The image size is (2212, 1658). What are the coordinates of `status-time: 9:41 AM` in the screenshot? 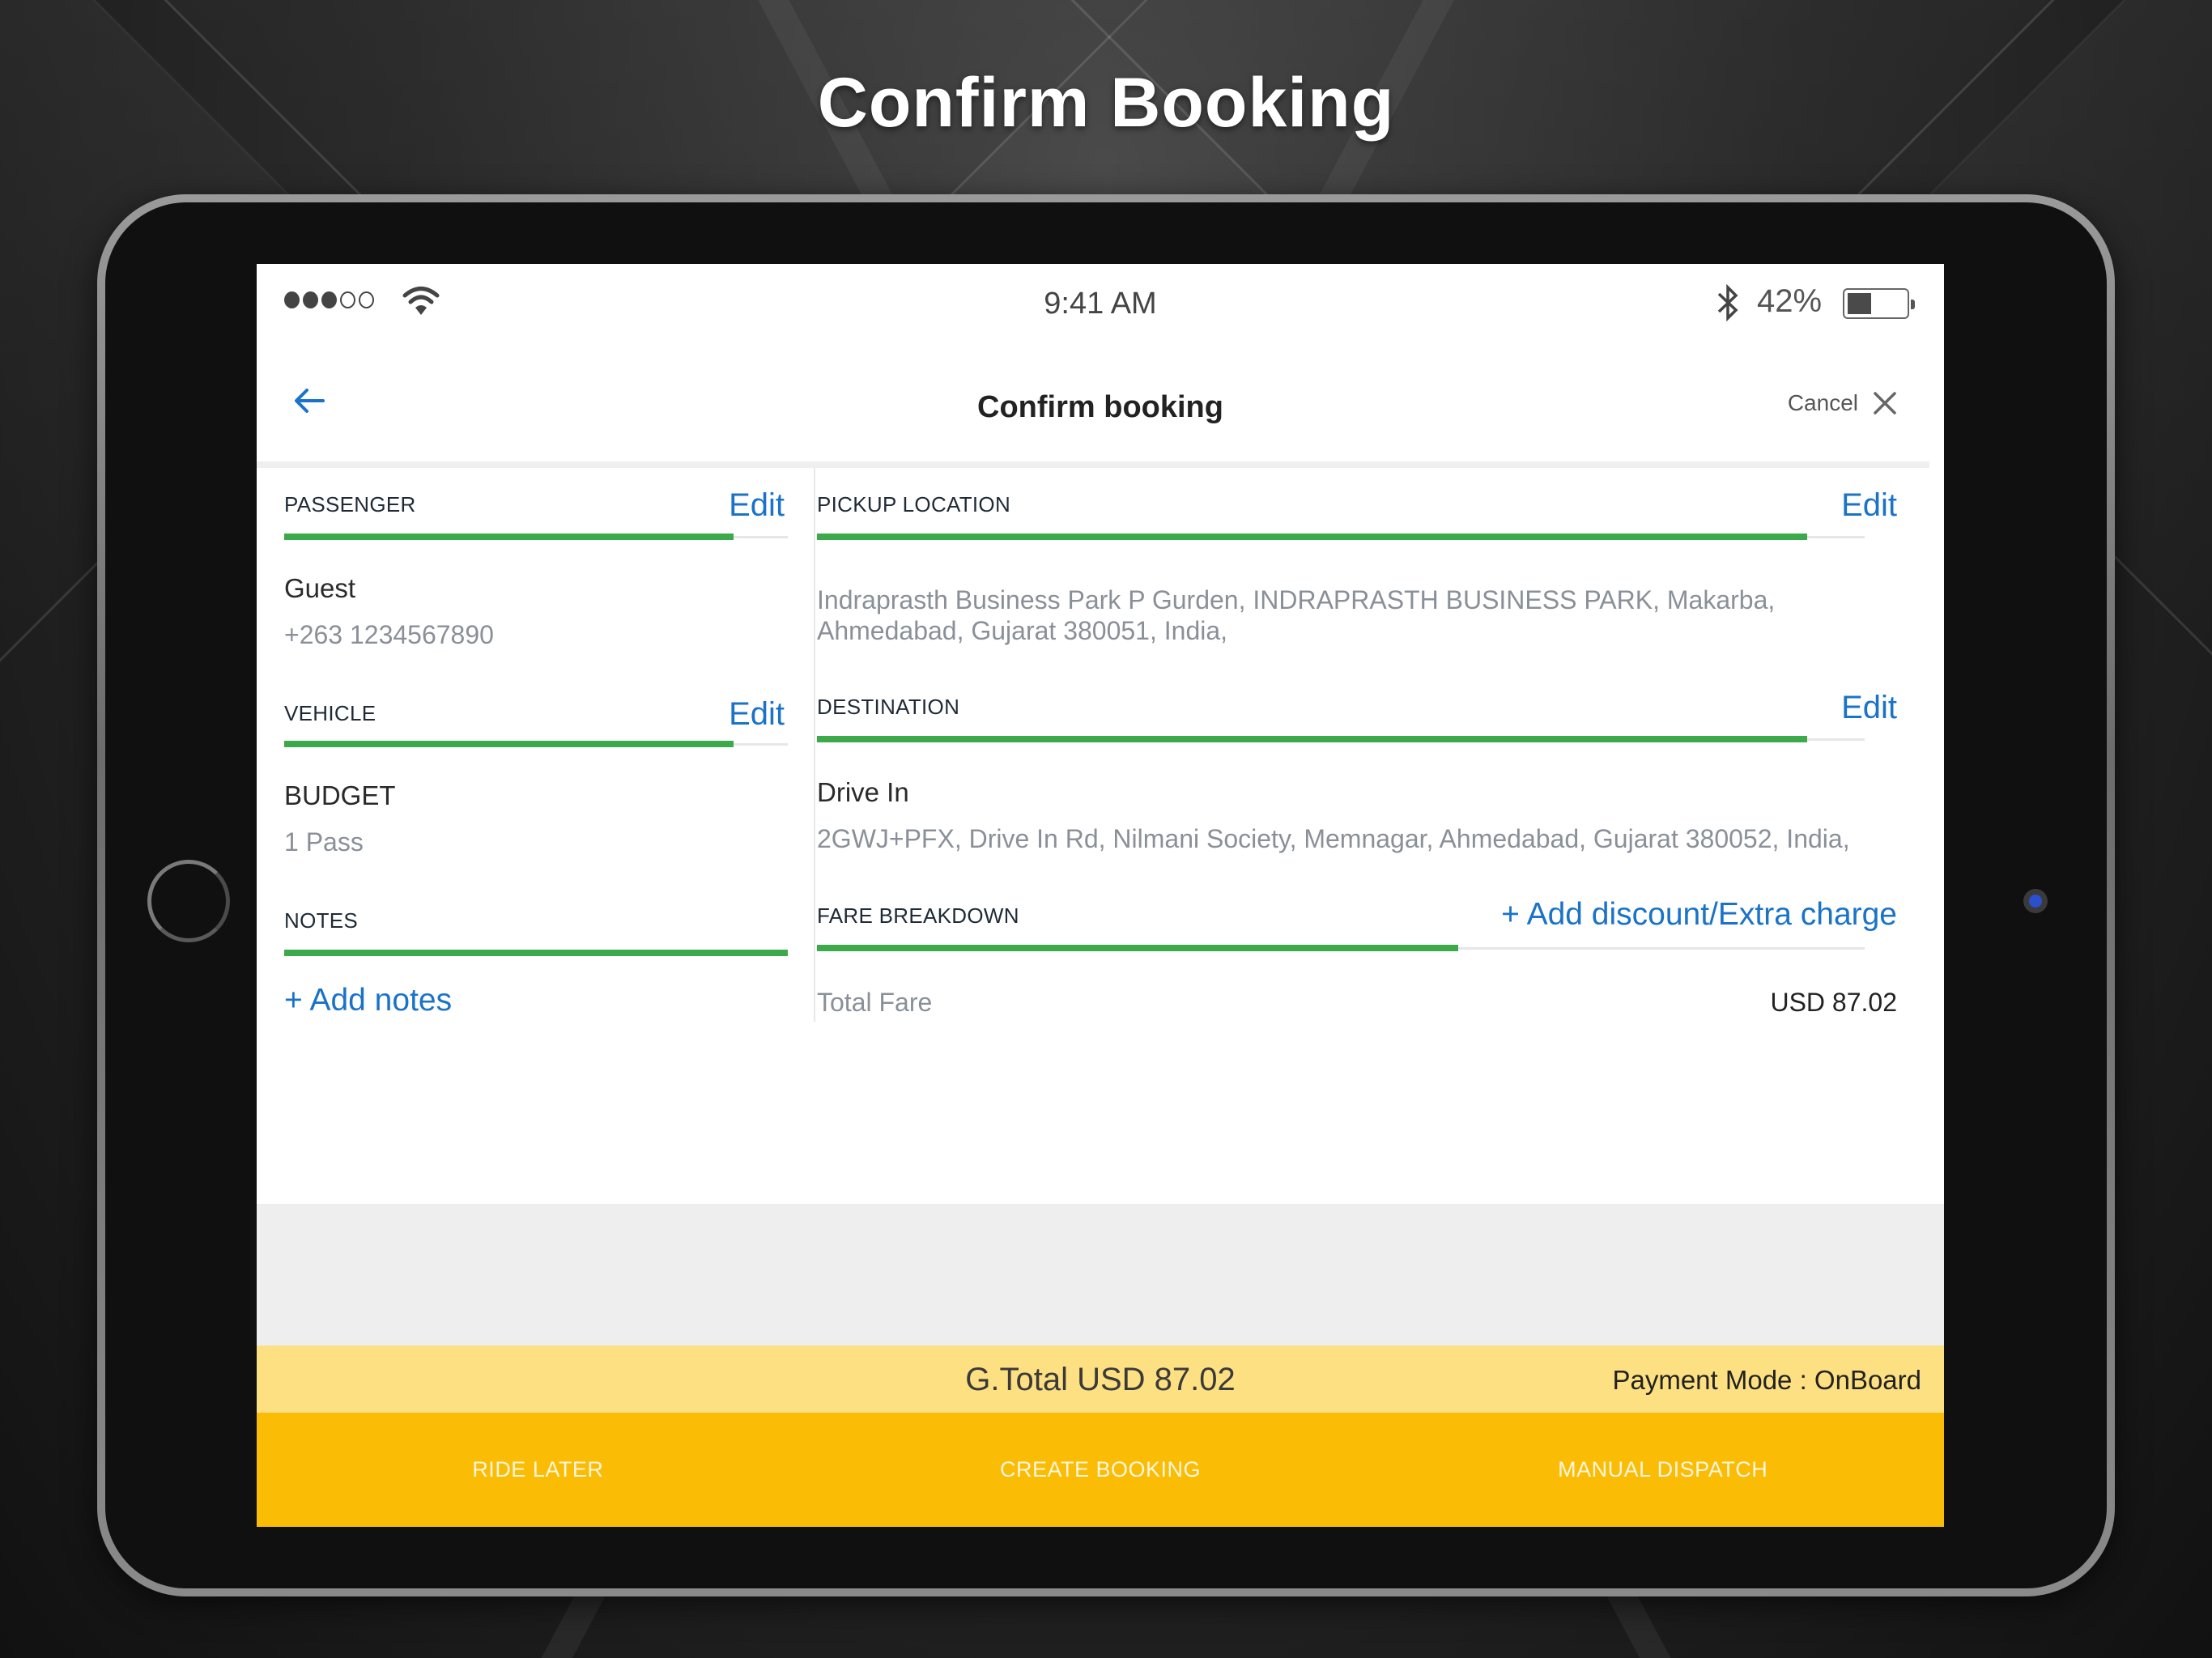 It's located at (1101, 304).